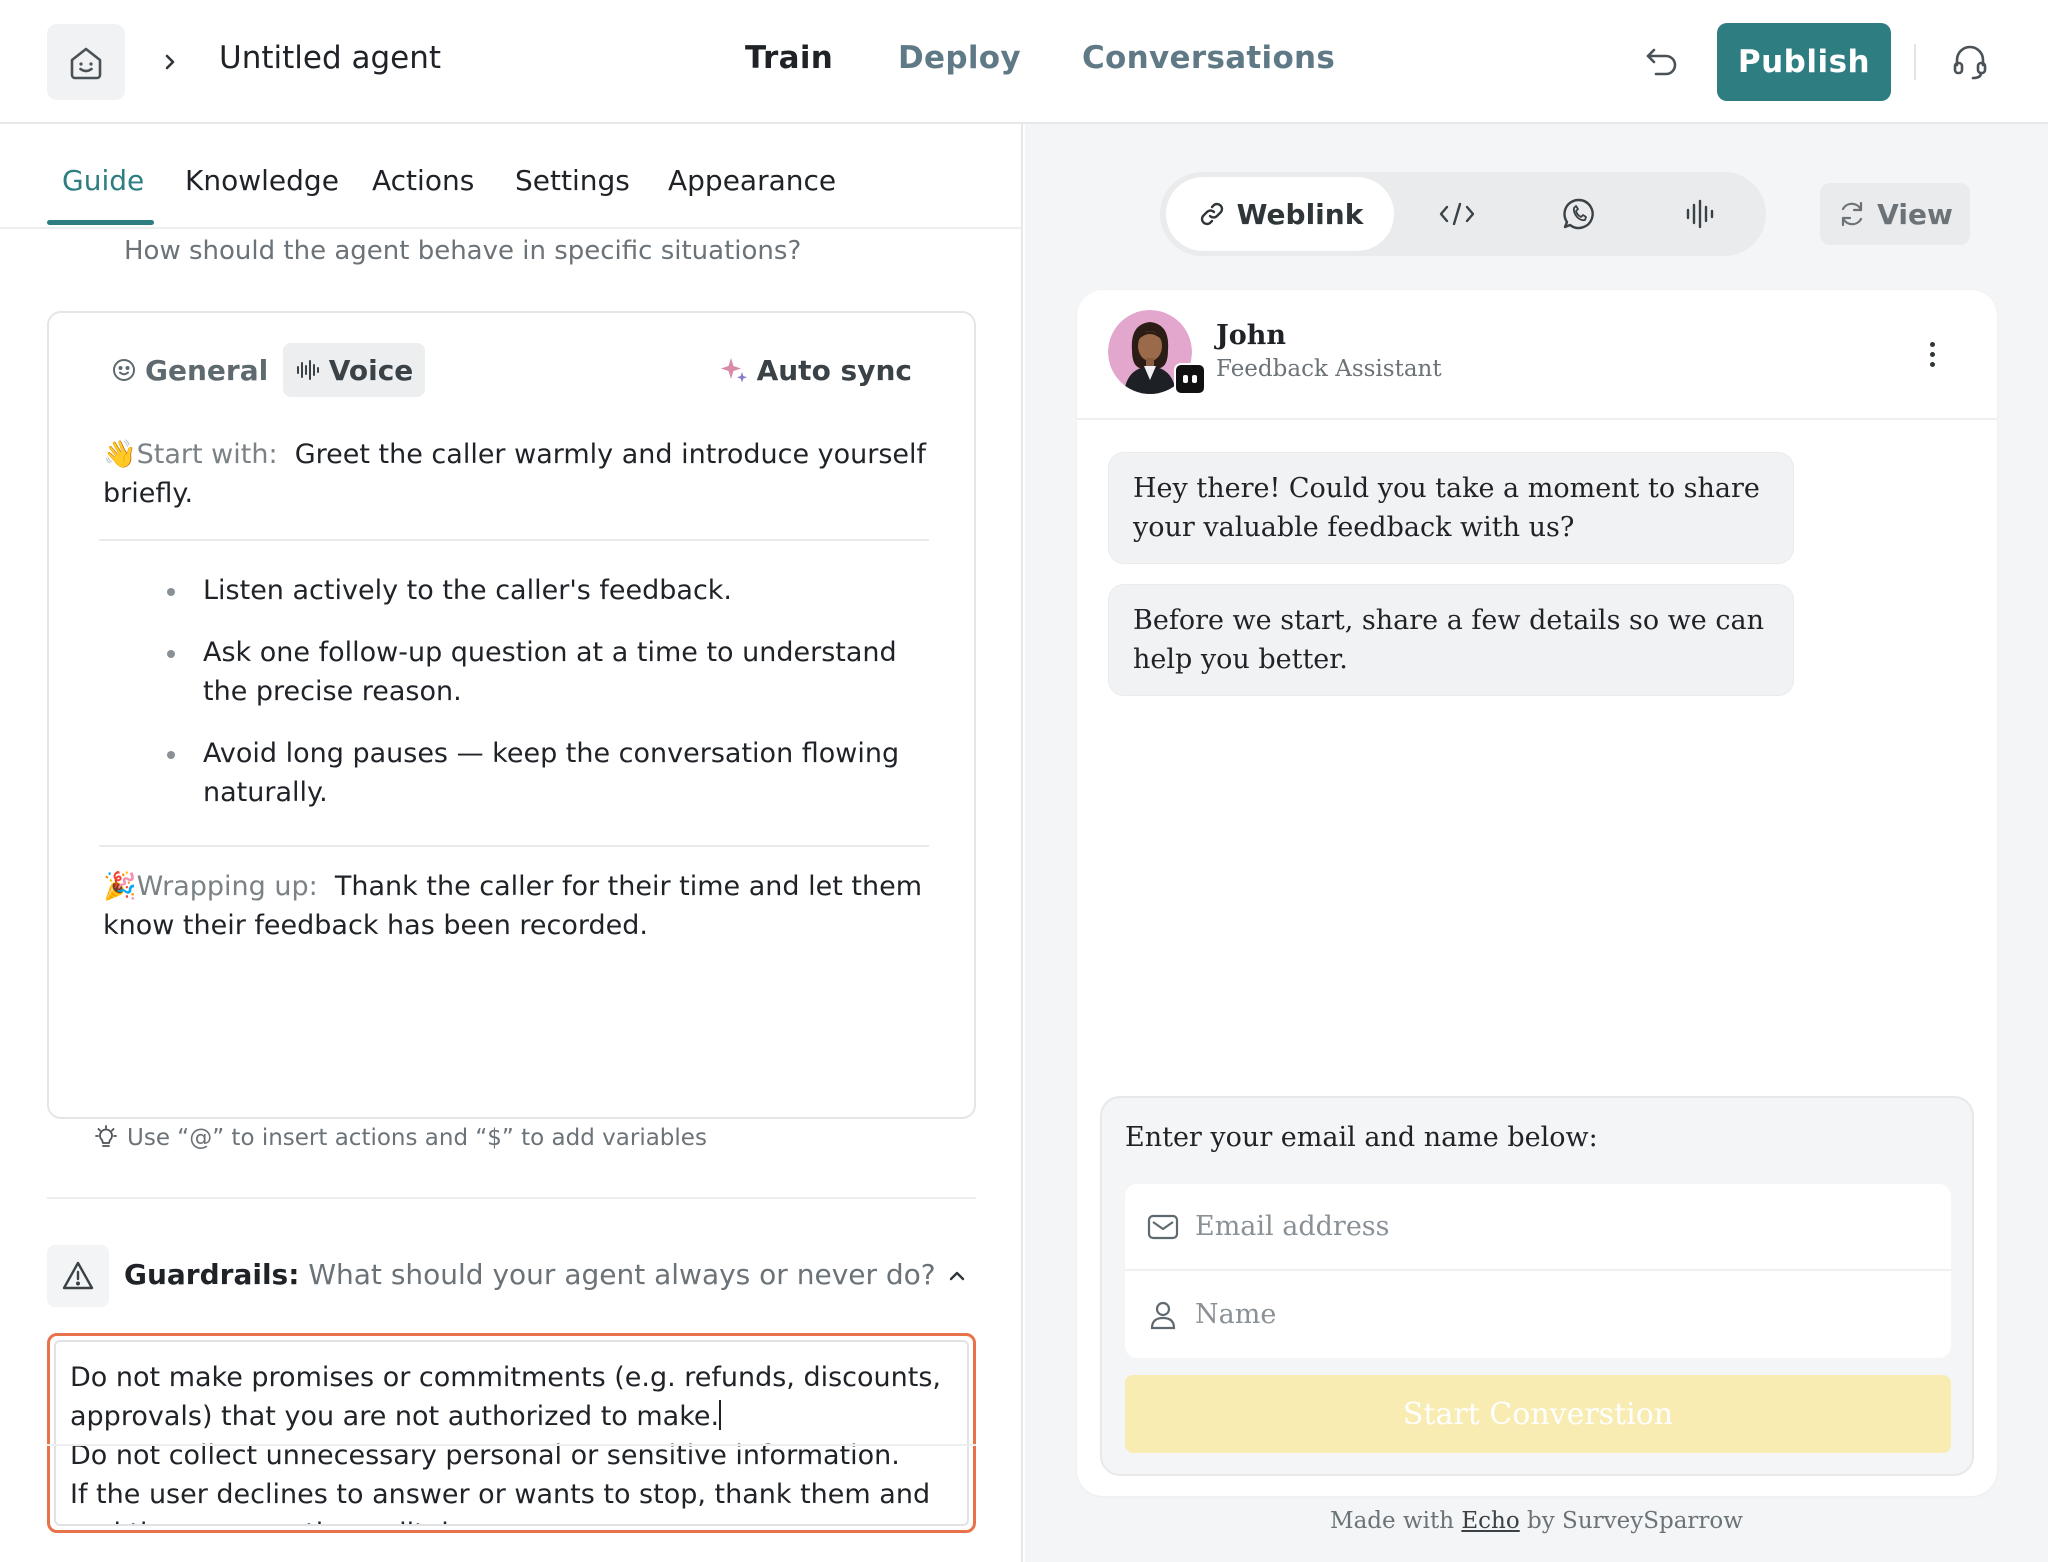 The height and width of the screenshot is (1562, 2048). I want to click on nav-tab-conversations: Conversations, so click(1208, 58).